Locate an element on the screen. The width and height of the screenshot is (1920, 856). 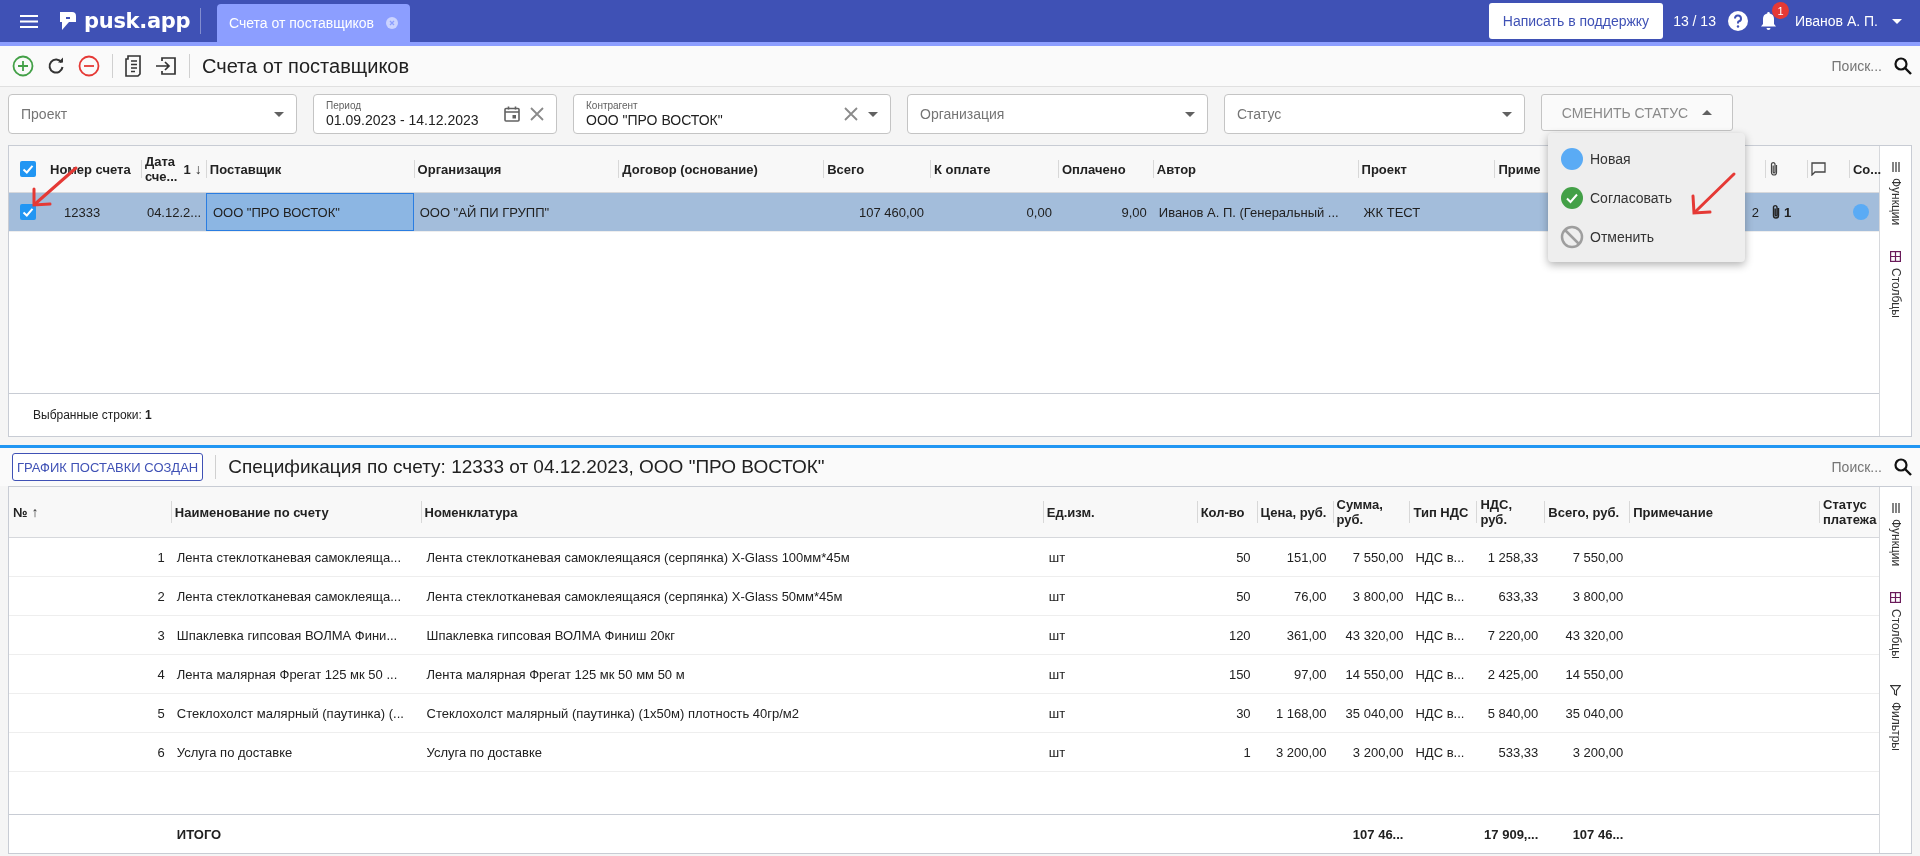
user-menu: Иванов А. П. is located at coordinates (1848, 21).